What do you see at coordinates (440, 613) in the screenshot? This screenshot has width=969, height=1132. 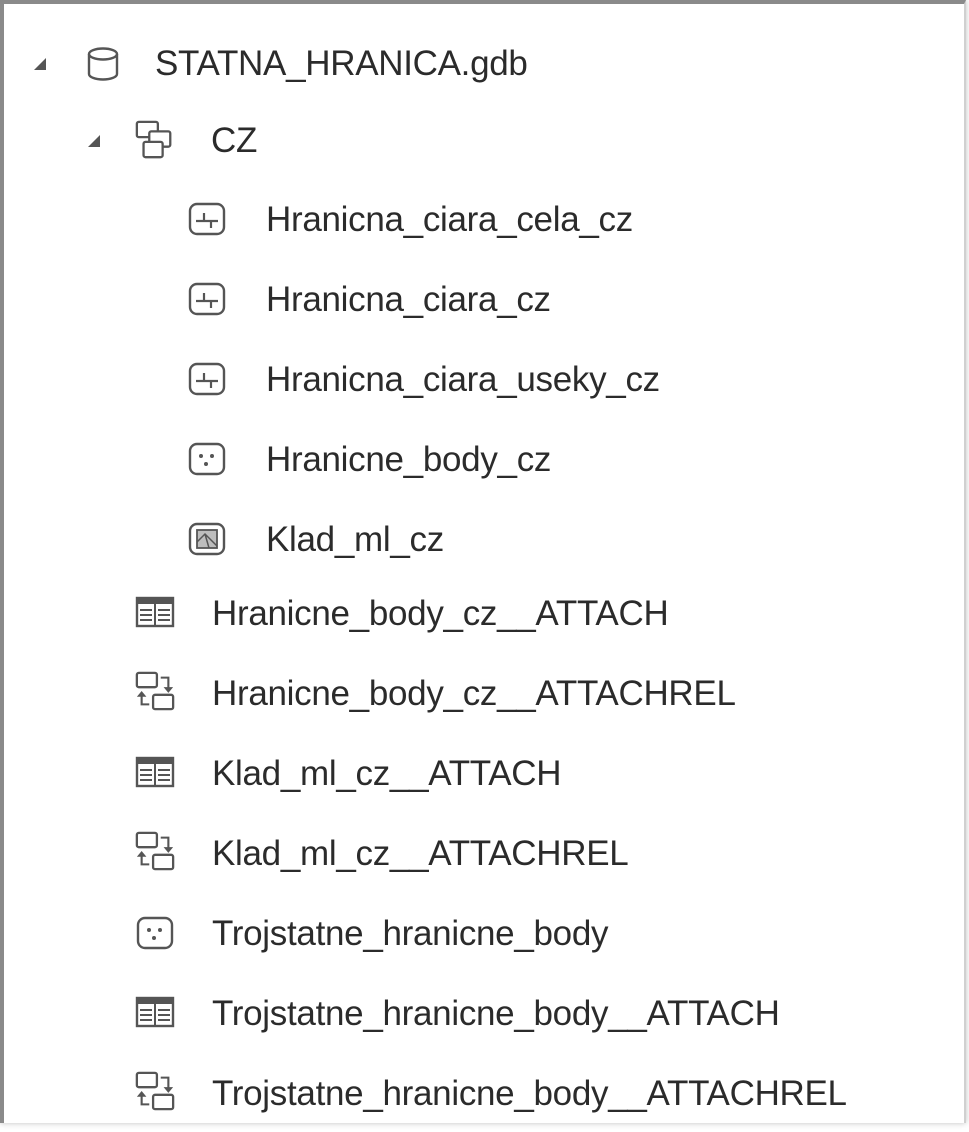 I see `tree-item-label: Hranicne_body_cz__ATTACH` at bounding box center [440, 613].